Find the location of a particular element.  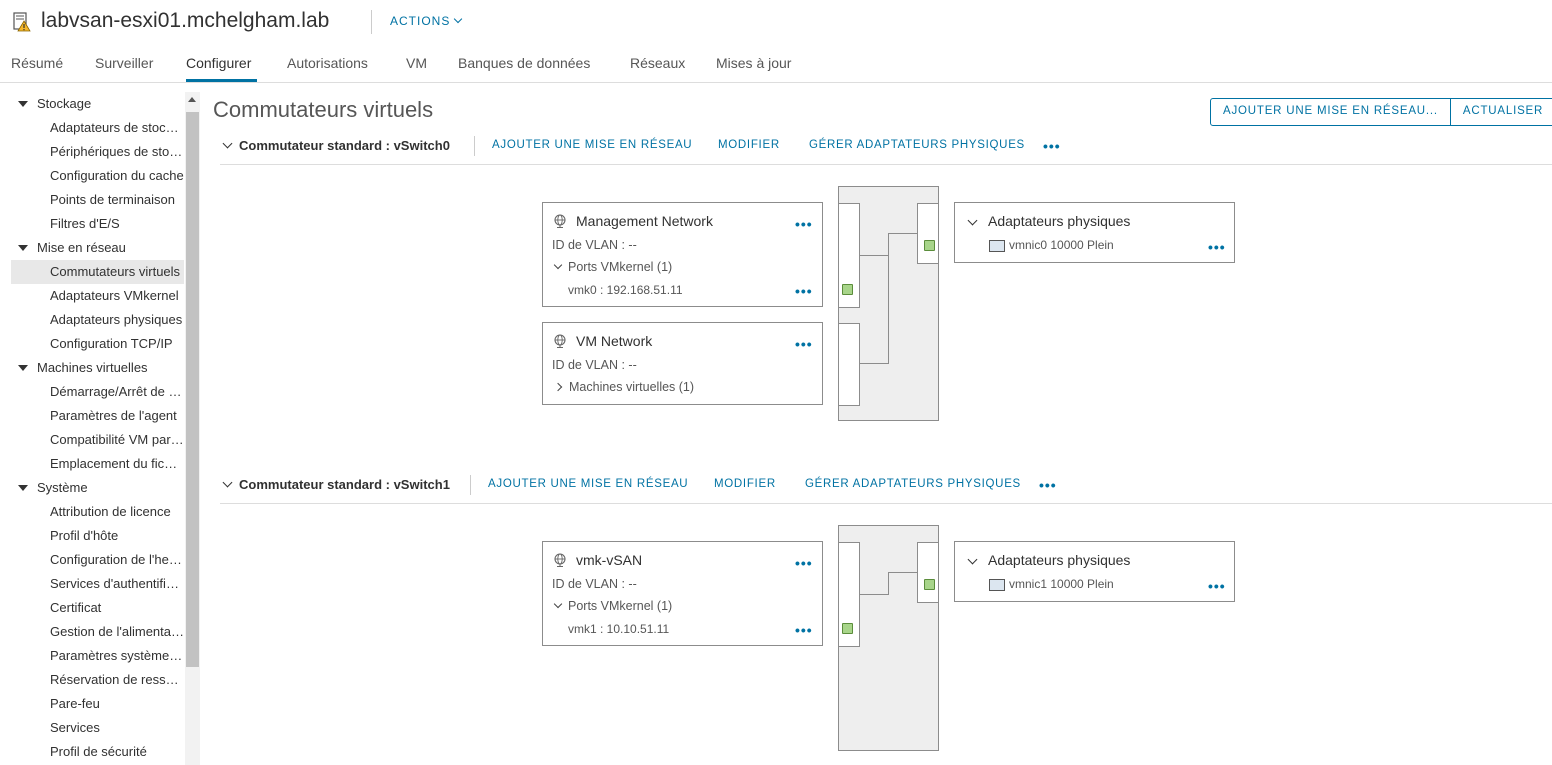

sidebar-item: Périphériques de stockage is located at coordinates (97, 152).